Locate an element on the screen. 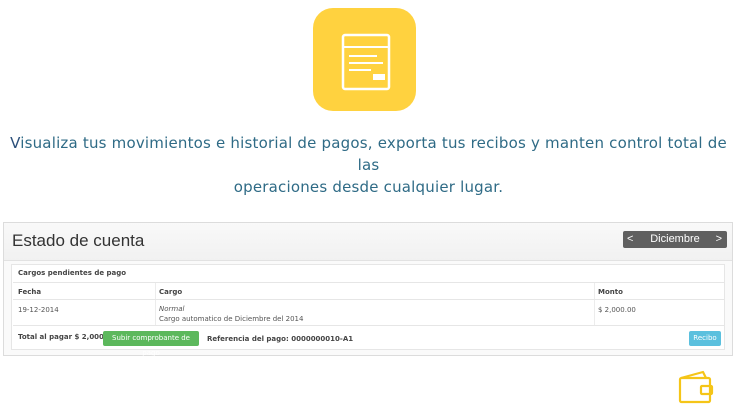 The image size is (737, 405). receipt-document-icon is located at coordinates (366, 62).